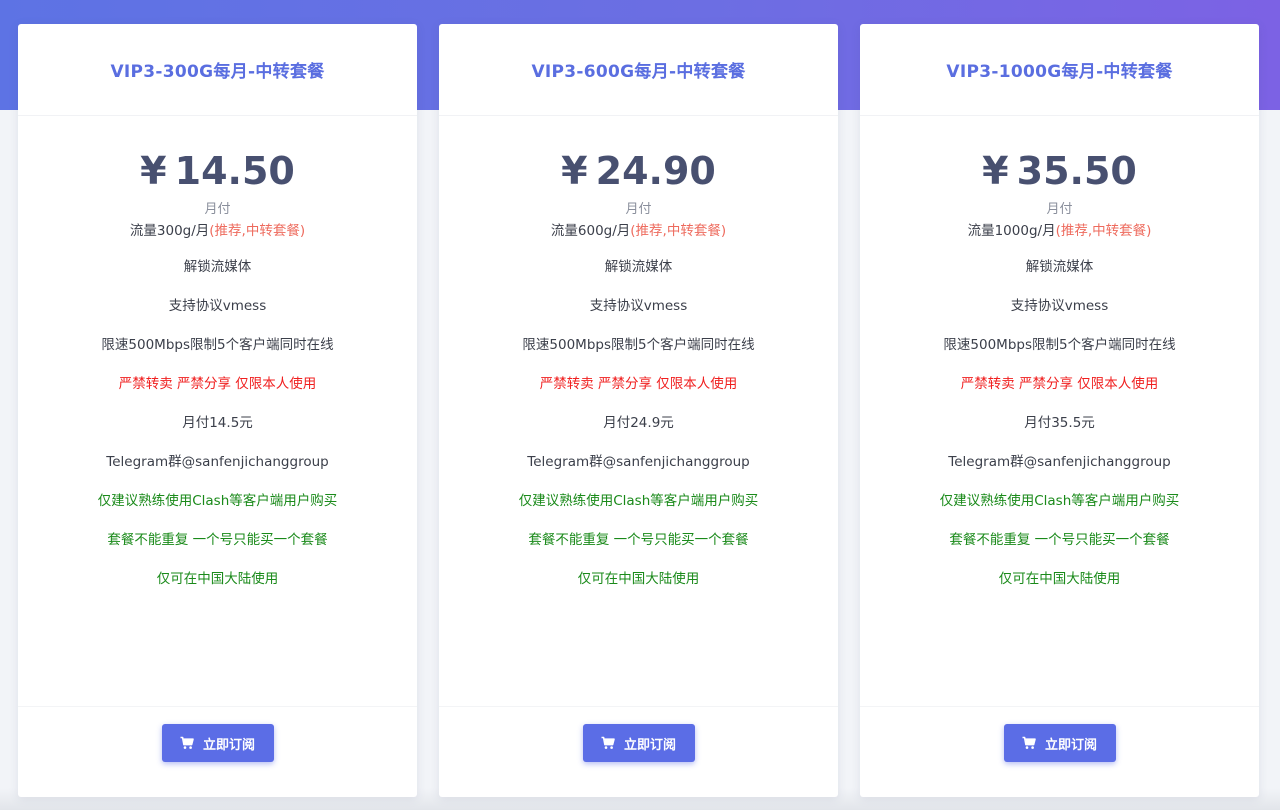 The image size is (1280, 810). Describe the element at coordinates (169, 231) in the screenshot. I see `traffic-amount: 流量300g/月` at that location.